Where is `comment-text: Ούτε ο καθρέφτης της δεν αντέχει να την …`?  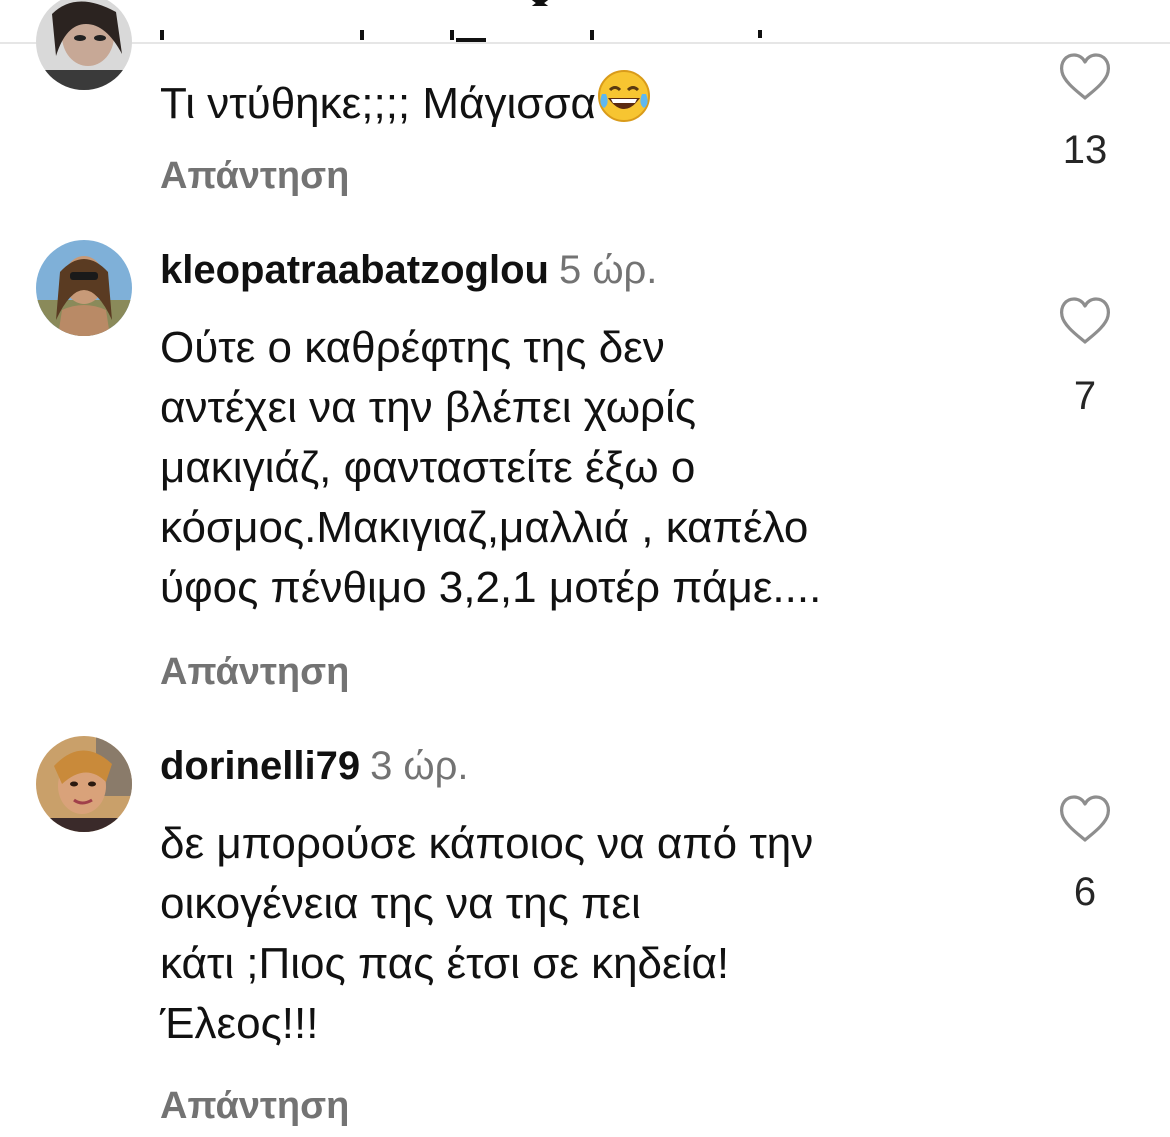 comment-text: Ούτε ο καθρέφτης της δεν αντέχει να την … is located at coordinates (491, 467).